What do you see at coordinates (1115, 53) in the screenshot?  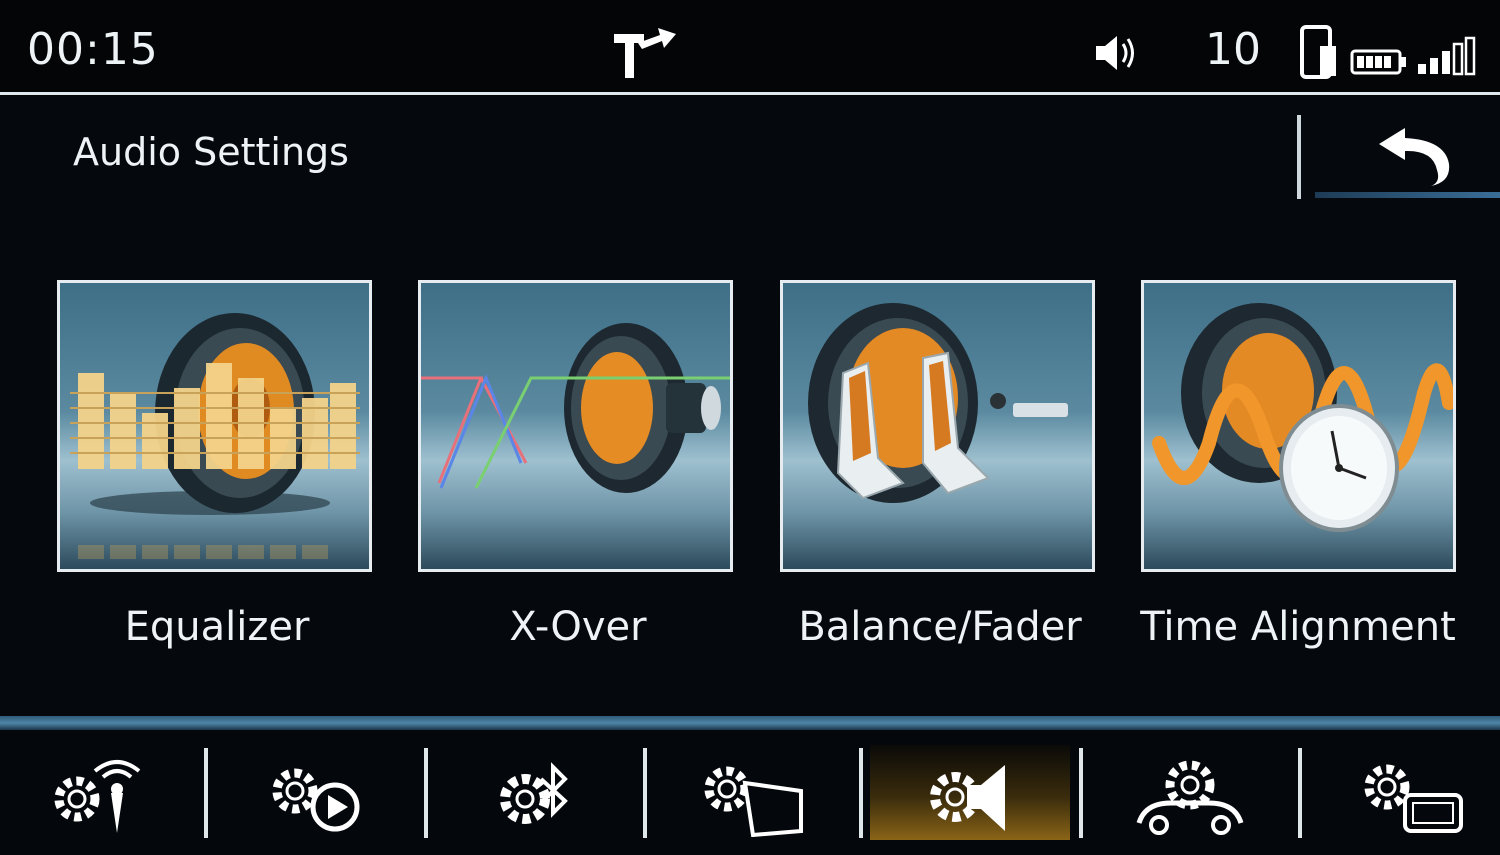 I see `speaker-icon` at bounding box center [1115, 53].